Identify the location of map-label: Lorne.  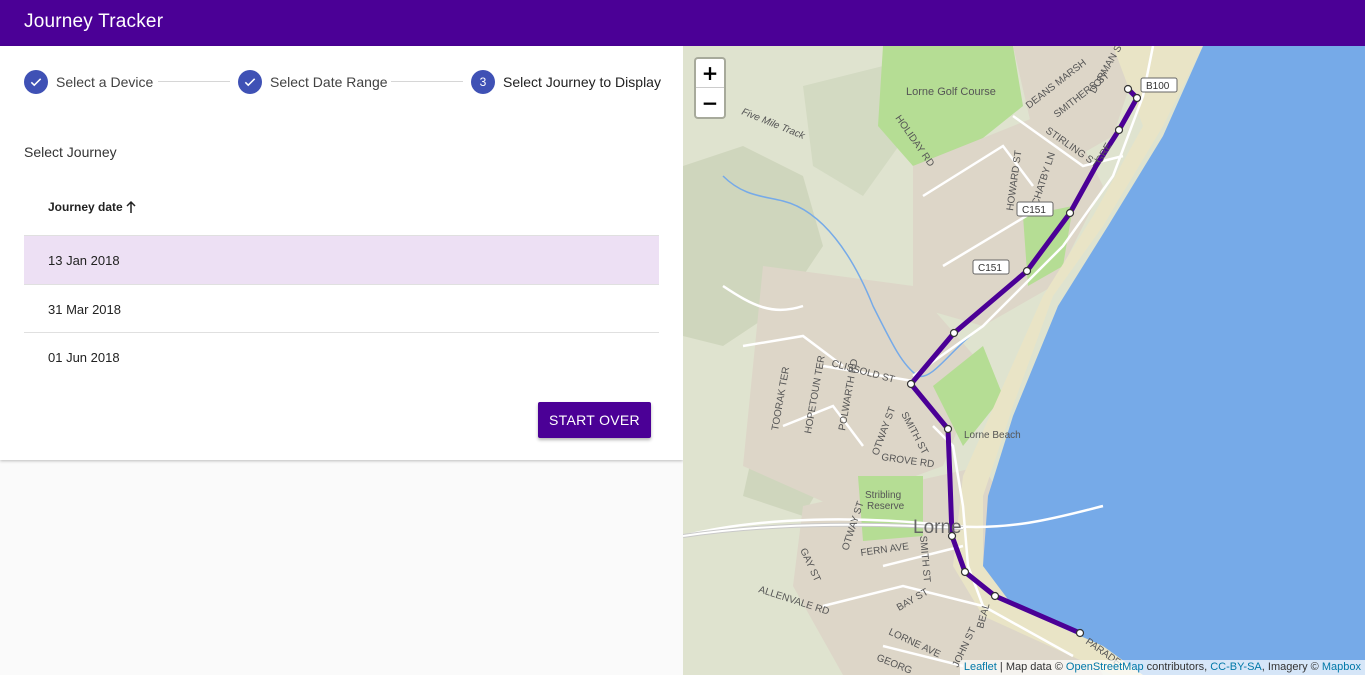
(937, 527).